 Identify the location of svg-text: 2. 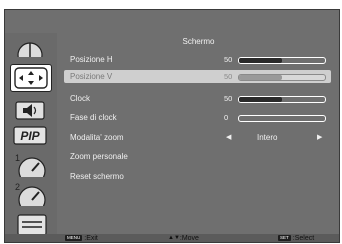
(17, 187).